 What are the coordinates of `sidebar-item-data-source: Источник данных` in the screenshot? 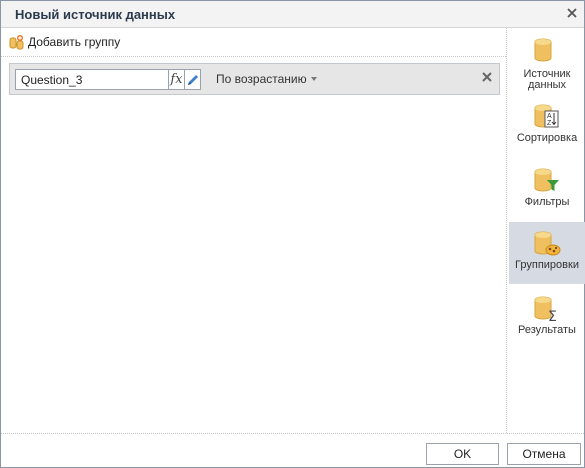 It's located at (547, 60).